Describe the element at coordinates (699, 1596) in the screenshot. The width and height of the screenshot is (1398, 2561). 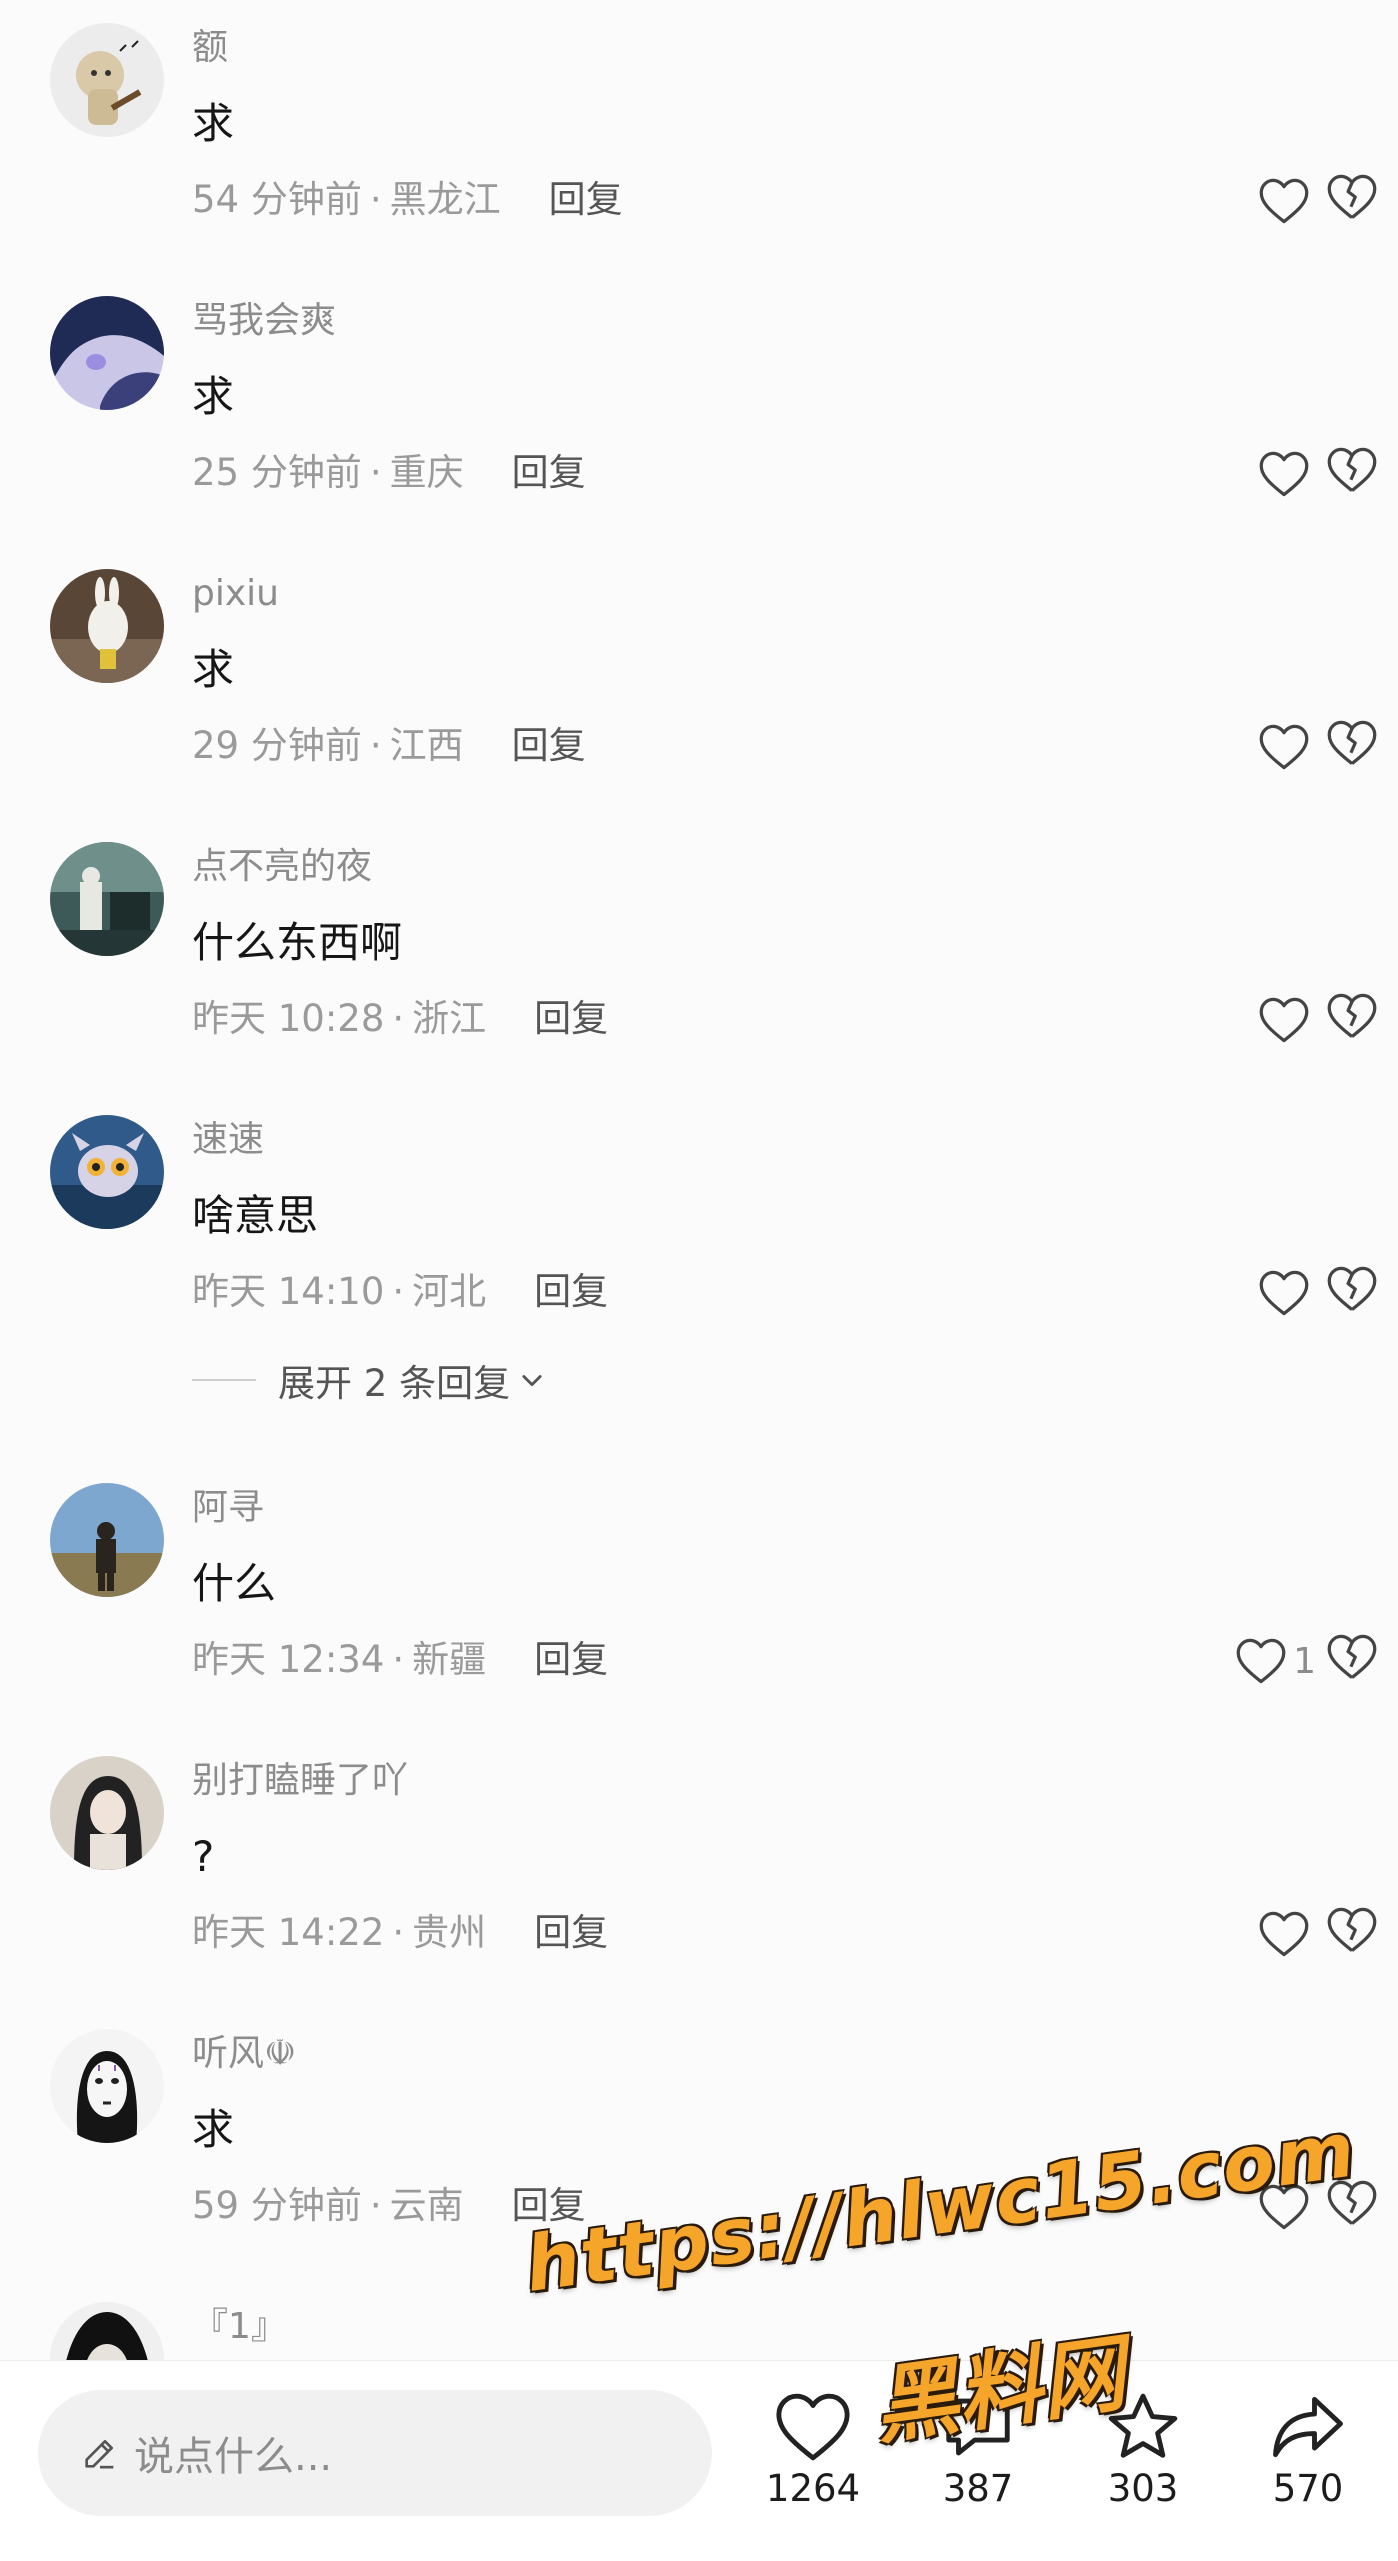
I see `comment-item: 阿寻 什么 昨天 12:34 · 新疆 回复 1` at that location.